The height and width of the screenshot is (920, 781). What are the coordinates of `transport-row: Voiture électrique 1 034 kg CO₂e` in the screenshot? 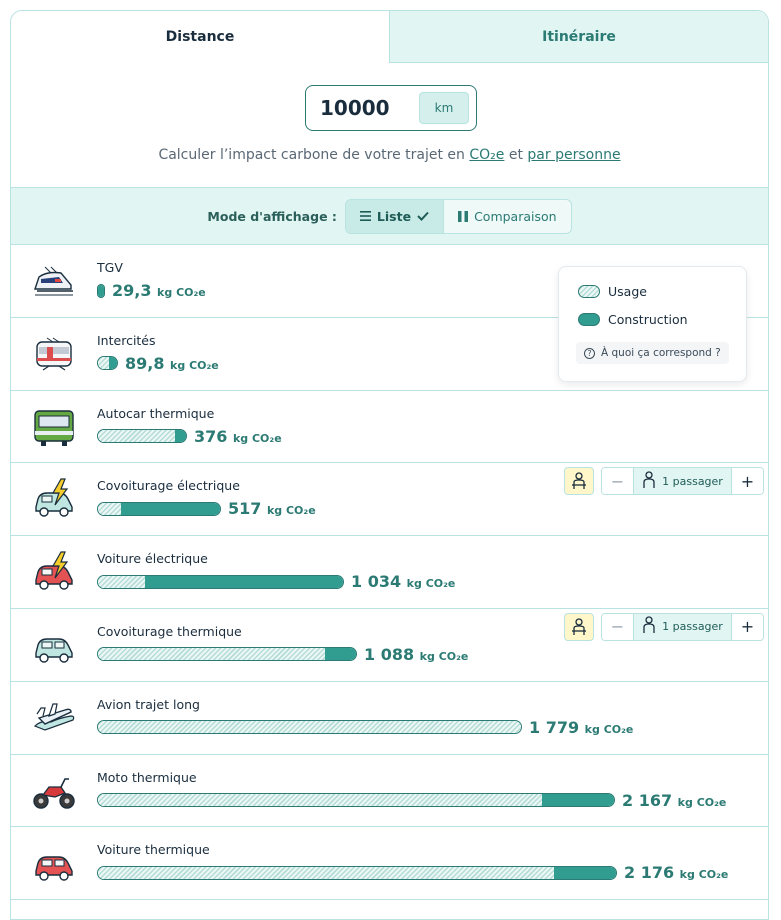 It's located at (389, 572).